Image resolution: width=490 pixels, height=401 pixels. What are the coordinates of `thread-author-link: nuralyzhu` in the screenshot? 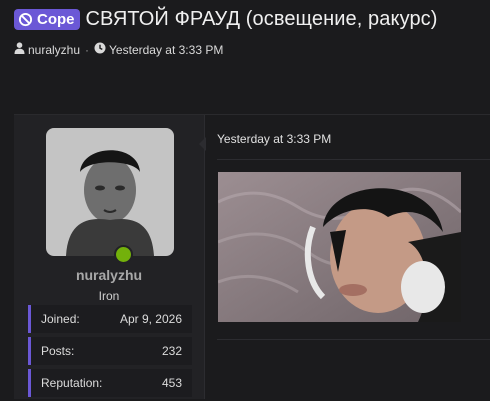 It's located at (54, 50).